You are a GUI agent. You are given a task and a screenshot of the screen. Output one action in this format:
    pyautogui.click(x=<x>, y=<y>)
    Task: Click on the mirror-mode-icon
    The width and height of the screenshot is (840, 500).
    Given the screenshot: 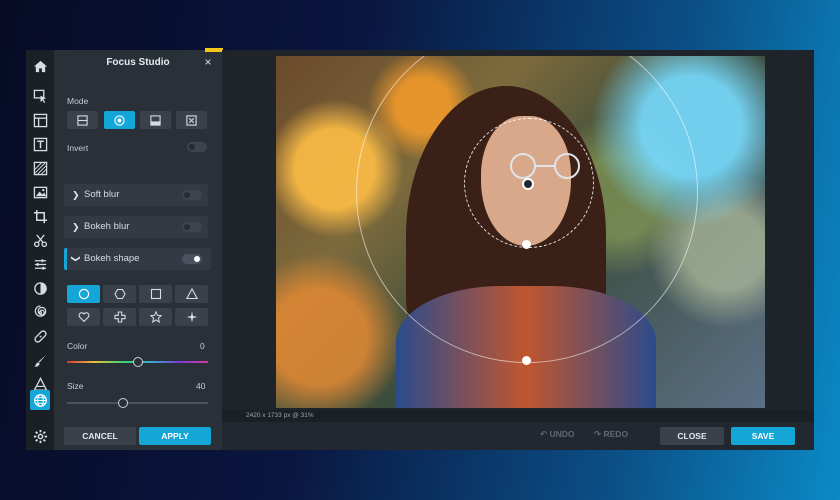 What is the action you would take?
    pyautogui.click(x=155, y=120)
    